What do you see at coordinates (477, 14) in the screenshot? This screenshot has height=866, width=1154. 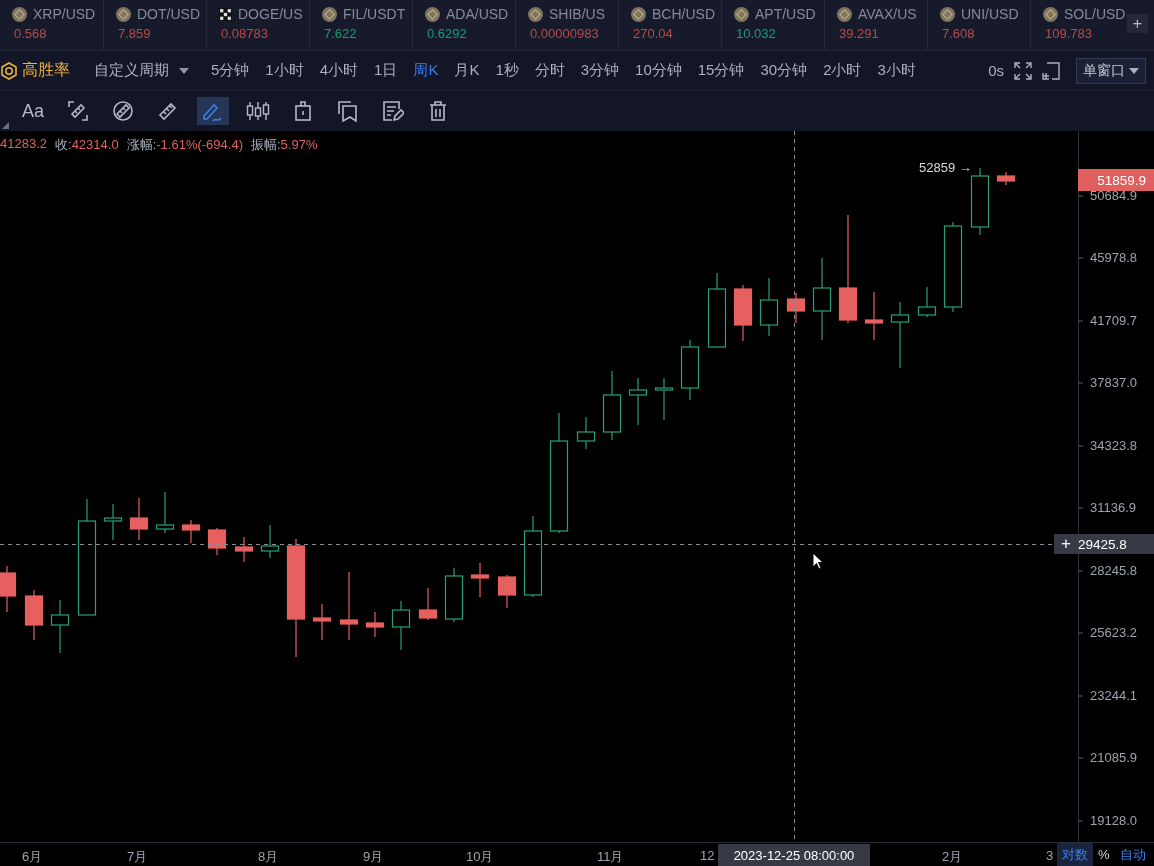 I see `ticker-symbol: ADA/USD` at bounding box center [477, 14].